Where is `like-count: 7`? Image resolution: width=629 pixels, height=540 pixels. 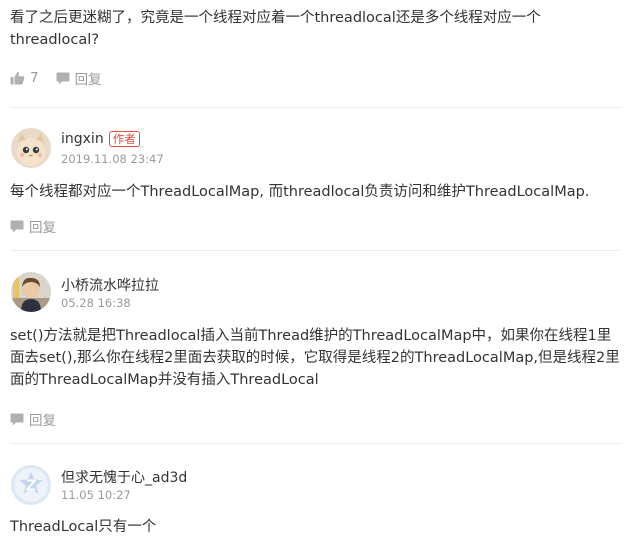 like-count: 7 is located at coordinates (34, 78).